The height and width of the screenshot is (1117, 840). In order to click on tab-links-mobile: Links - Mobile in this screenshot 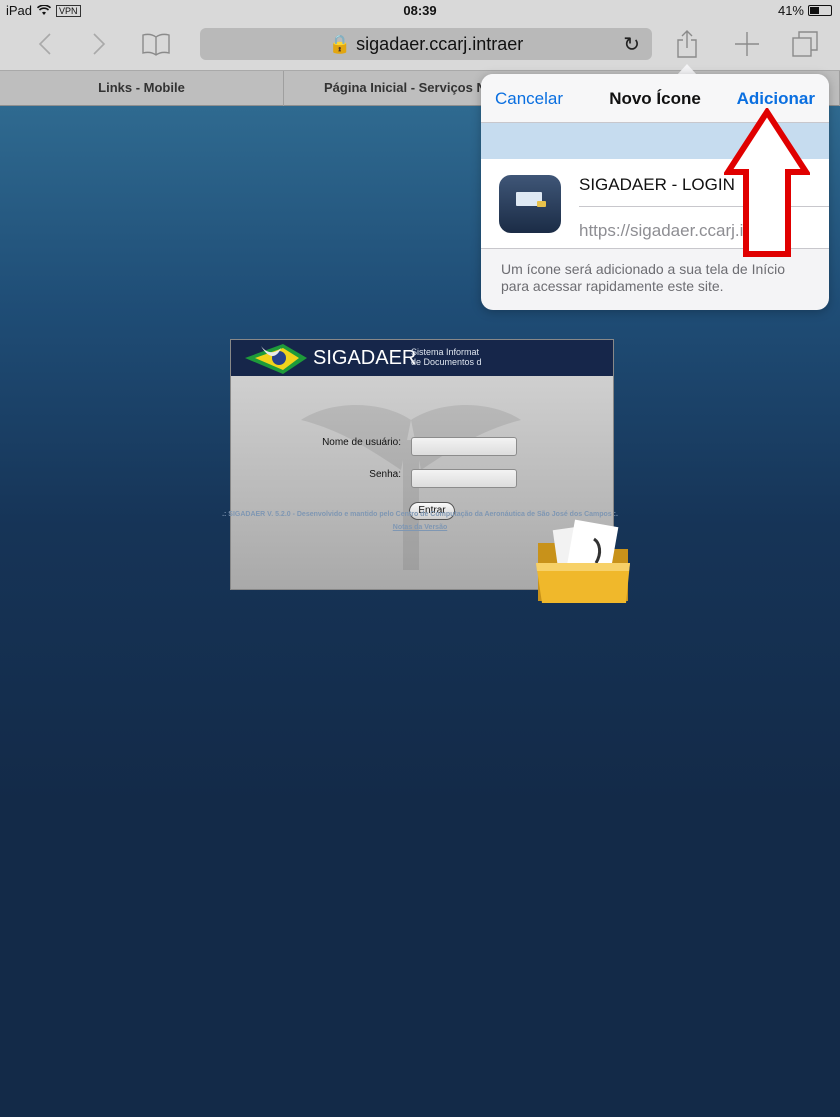, I will do `click(142, 88)`.